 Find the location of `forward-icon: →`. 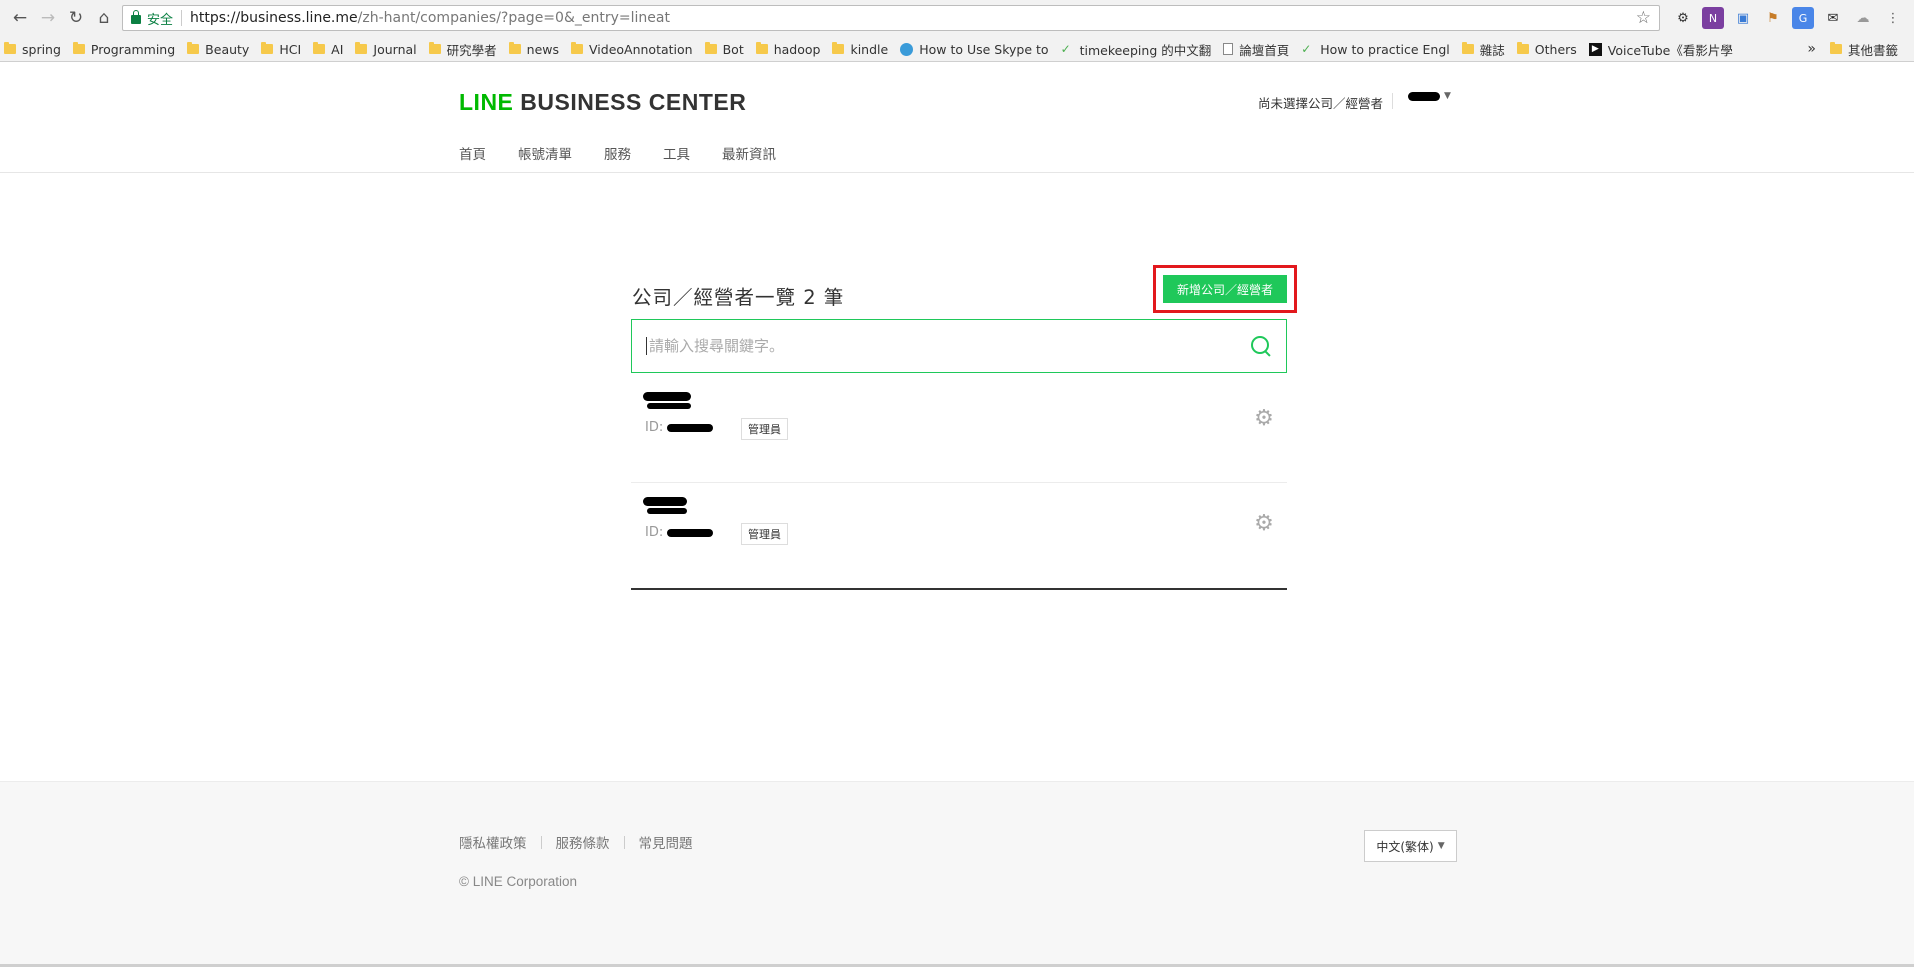

forward-icon: → is located at coordinates (48, 18).